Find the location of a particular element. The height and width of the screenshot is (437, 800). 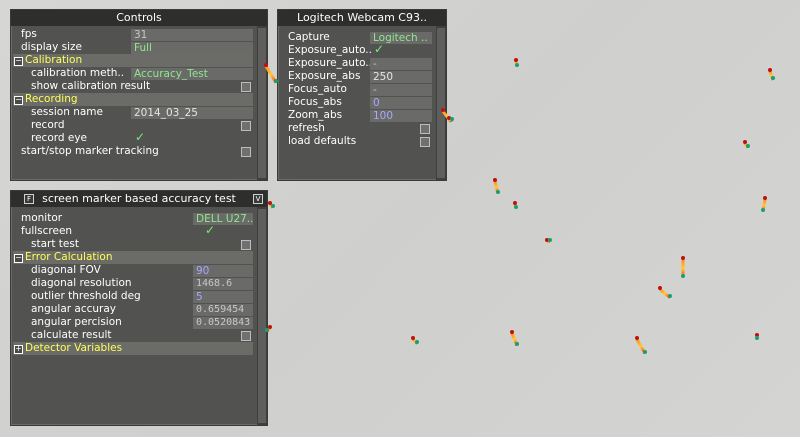

session-name-row: session name 2014_03_25 is located at coordinates (137, 112).